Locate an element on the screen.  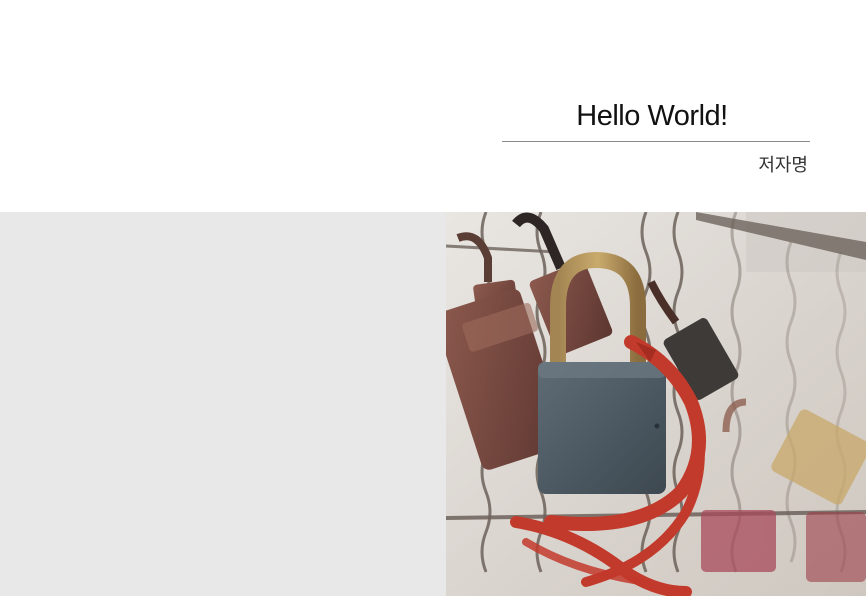
cover-title: Hello World! is located at coordinates (652, 116).